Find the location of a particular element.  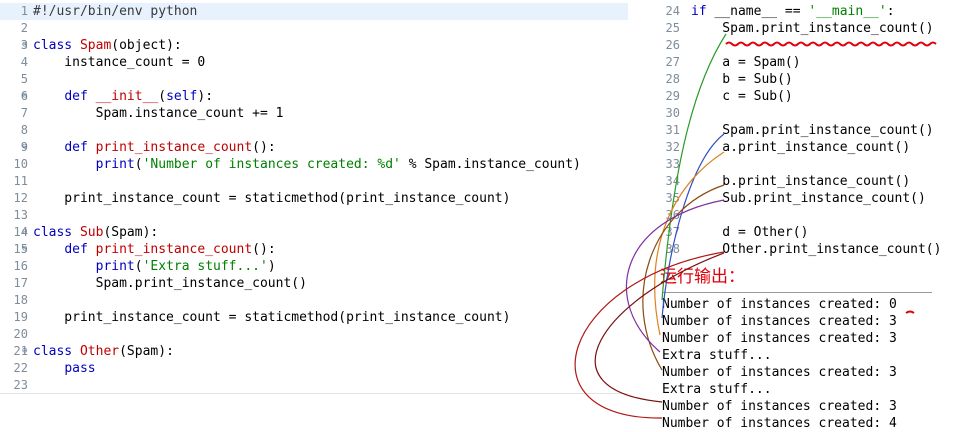

blue-connector is located at coordinates (693, 226).